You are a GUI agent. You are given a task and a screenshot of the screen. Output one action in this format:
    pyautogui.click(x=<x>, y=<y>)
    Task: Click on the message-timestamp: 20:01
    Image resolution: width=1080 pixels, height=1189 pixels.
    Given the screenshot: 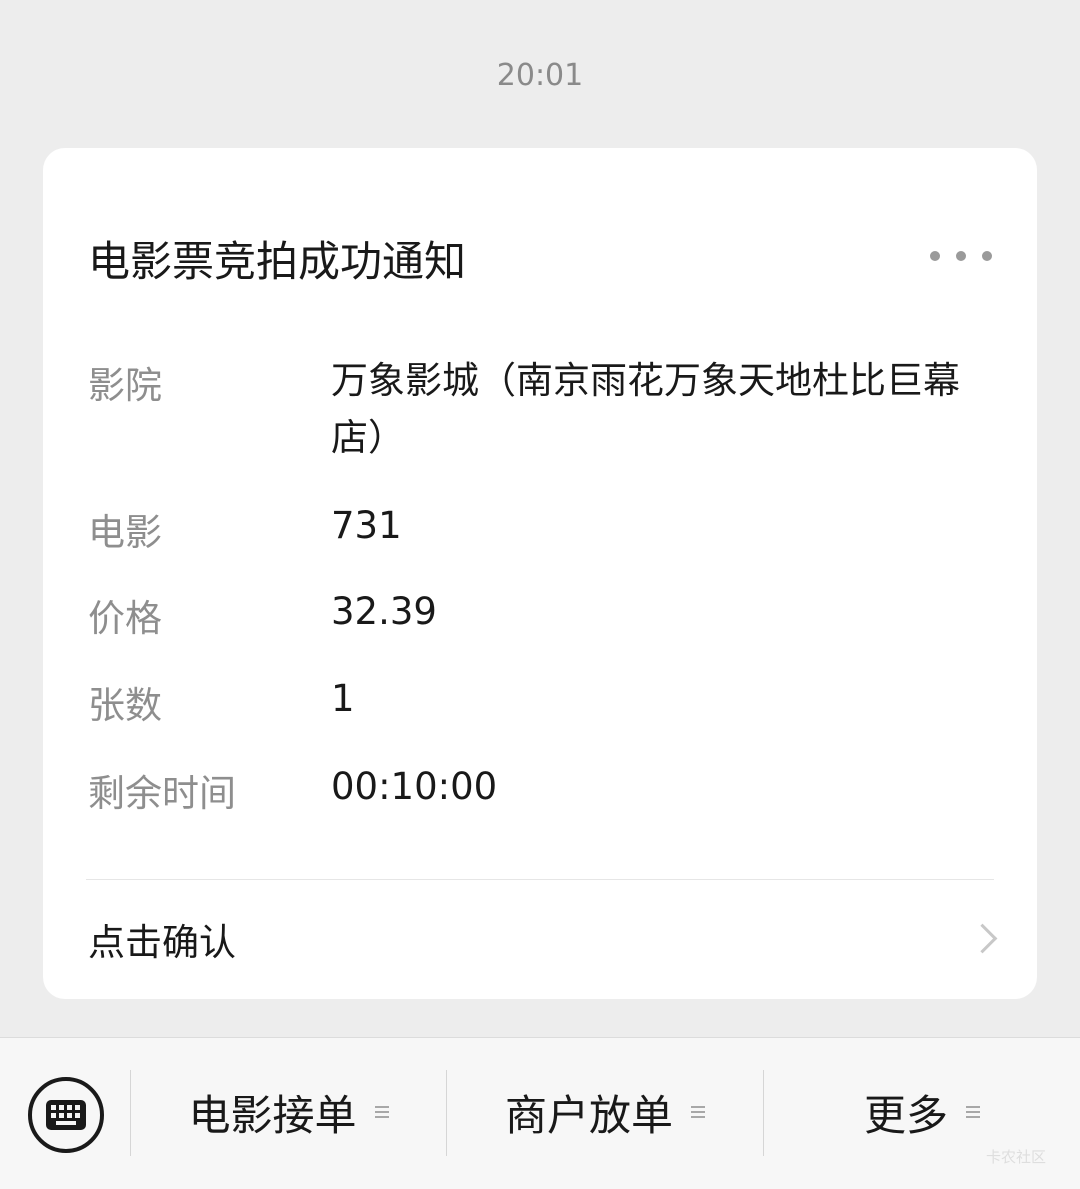 What is the action you would take?
    pyautogui.click(x=540, y=75)
    